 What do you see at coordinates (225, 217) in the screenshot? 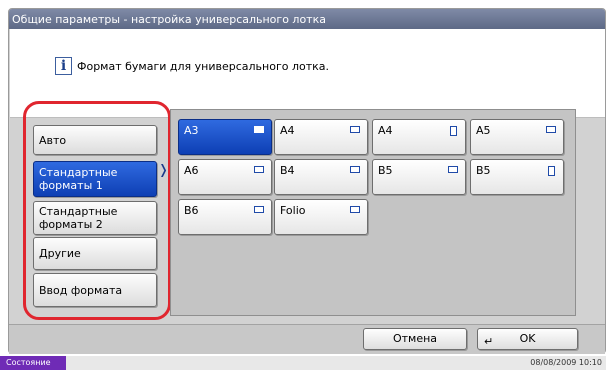
I see `paper-size-b6-button: B6` at bounding box center [225, 217].